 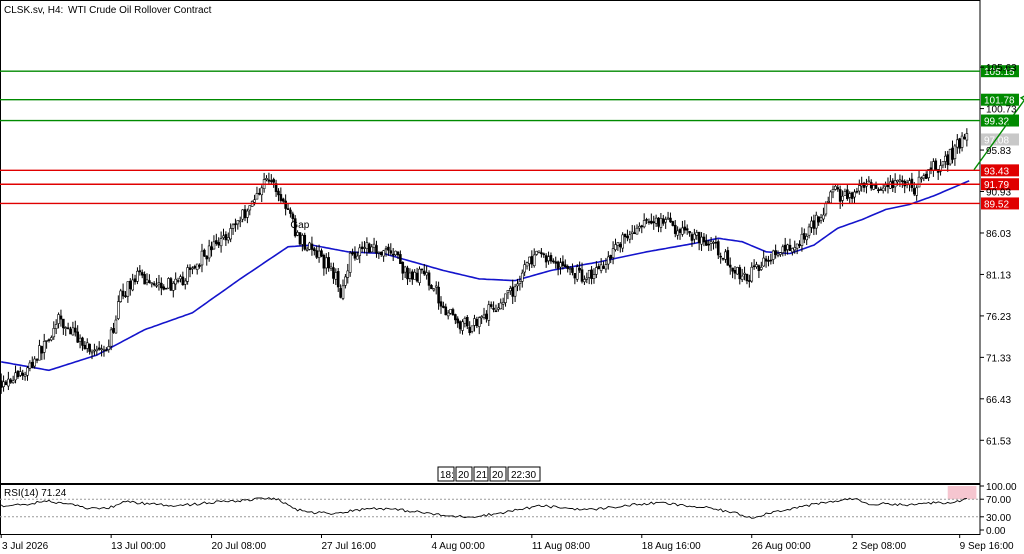 I want to click on y-tick-label: 61.53, so click(x=998, y=441).